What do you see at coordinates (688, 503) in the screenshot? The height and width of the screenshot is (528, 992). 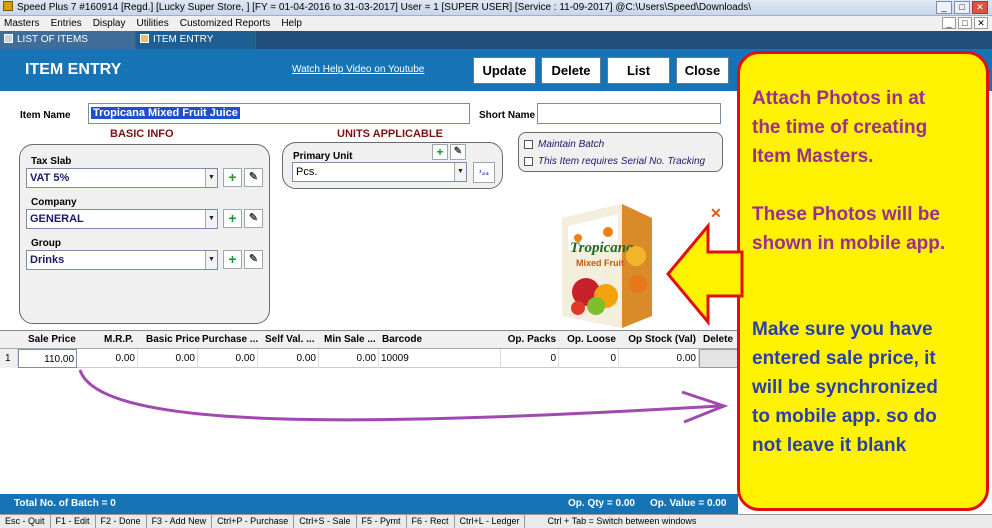 I see `op-value-total: Op. Value = 0.00` at bounding box center [688, 503].